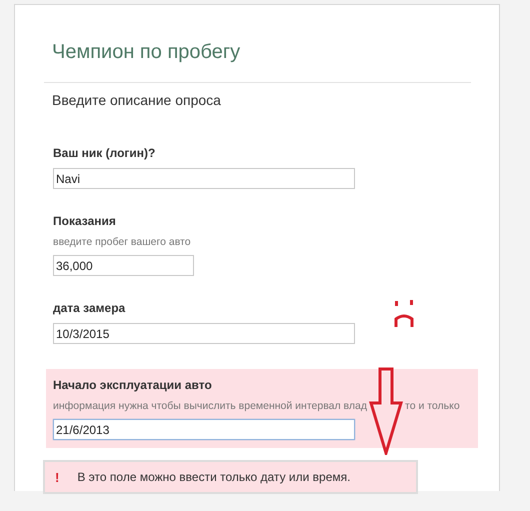 The height and width of the screenshot is (511, 530). What do you see at coordinates (432, 406) in the screenshot?
I see `question-hint: то и только` at bounding box center [432, 406].